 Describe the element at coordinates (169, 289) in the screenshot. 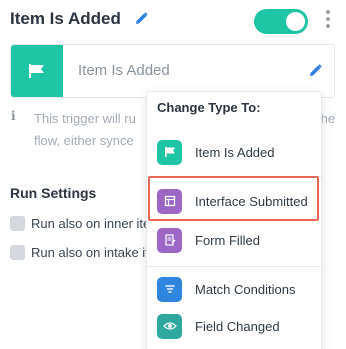

I see `filter-icon` at that location.